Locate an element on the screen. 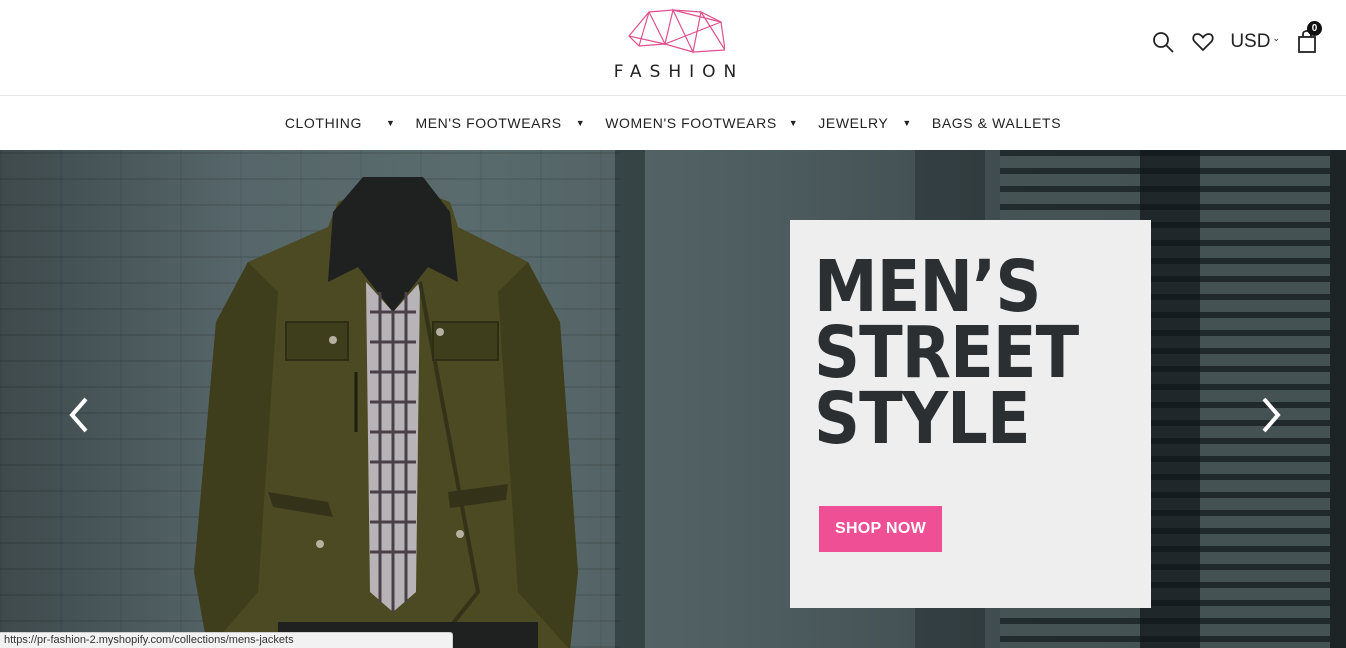 The height and width of the screenshot is (648, 1346). nav-item-womens-footwears: WOMEN'S FOOTWEARS ▼ is located at coordinates (701, 123).